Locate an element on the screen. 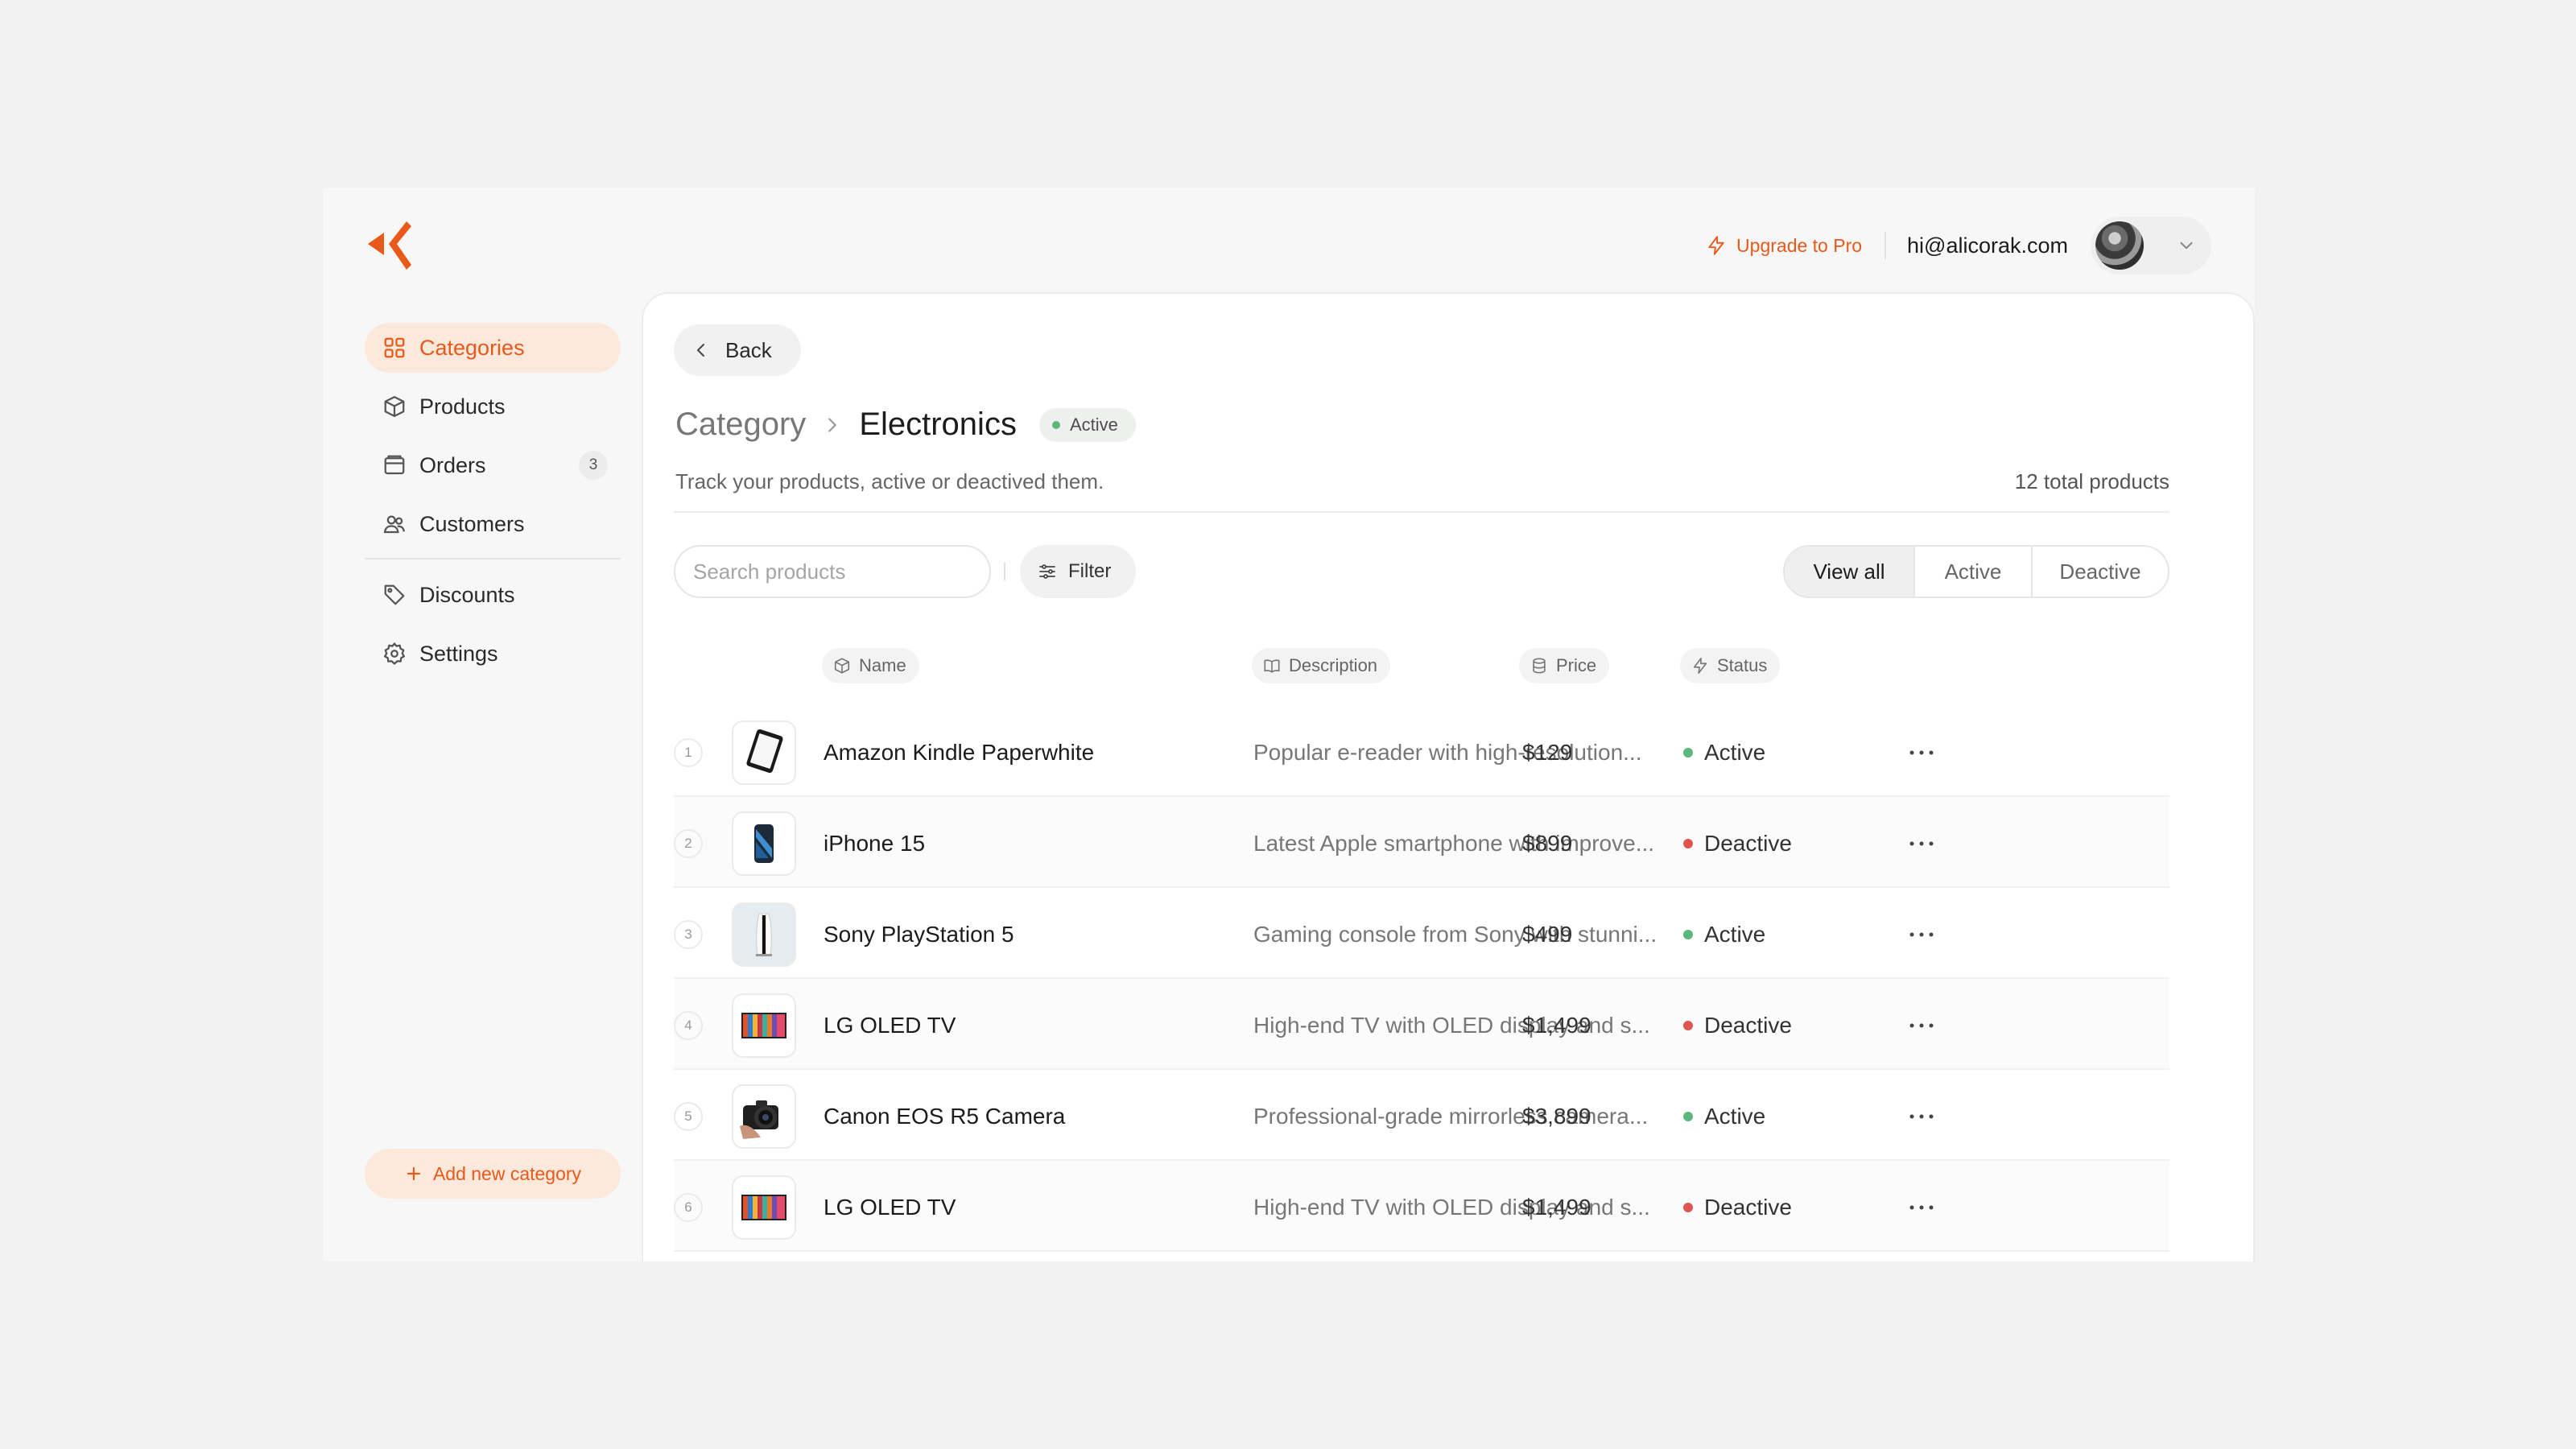 This screenshot has width=2576, height=1449. sidebar-item-discounts: Discounts is located at coordinates (493, 595).